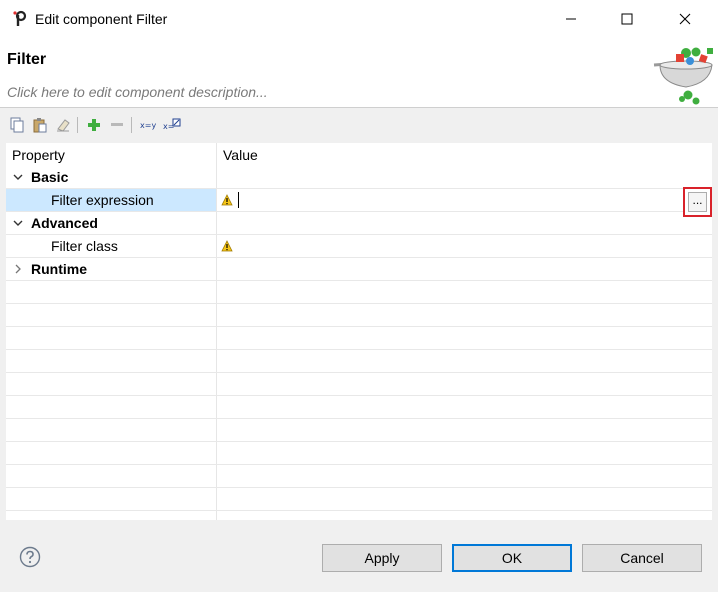 This screenshot has width=718, height=592. I want to click on clear-button, so click(63, 125).